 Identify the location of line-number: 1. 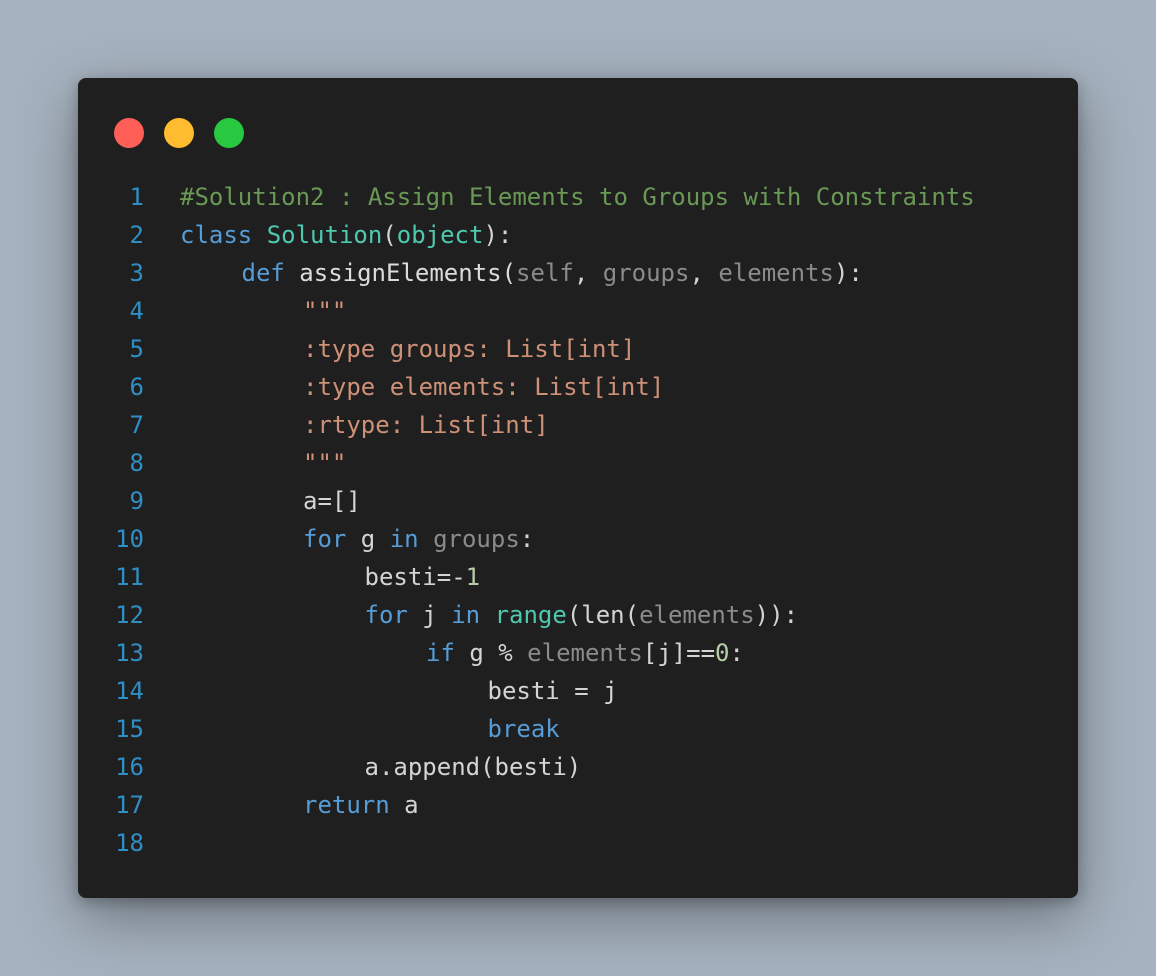
(136, 197).